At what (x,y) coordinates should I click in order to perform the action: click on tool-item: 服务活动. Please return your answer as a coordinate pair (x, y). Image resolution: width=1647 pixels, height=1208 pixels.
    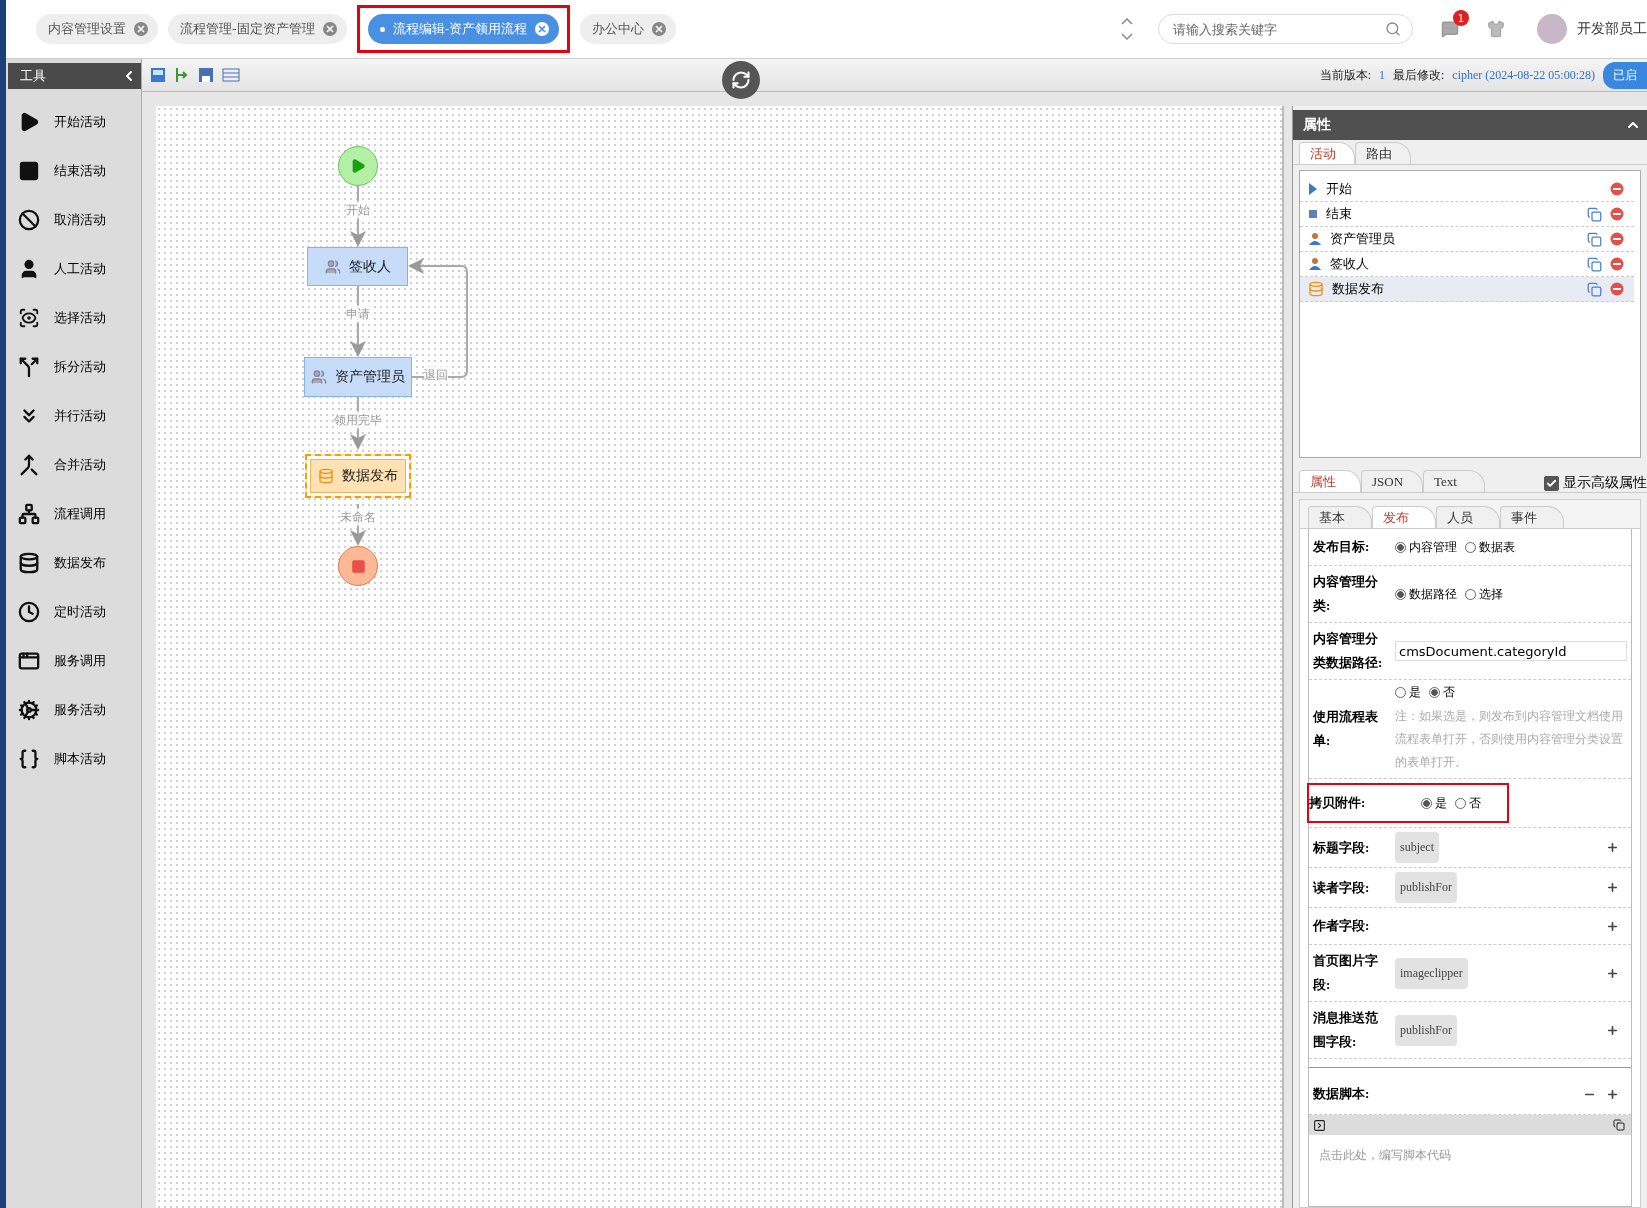
    Looking at the image, I should click on (73, 709).